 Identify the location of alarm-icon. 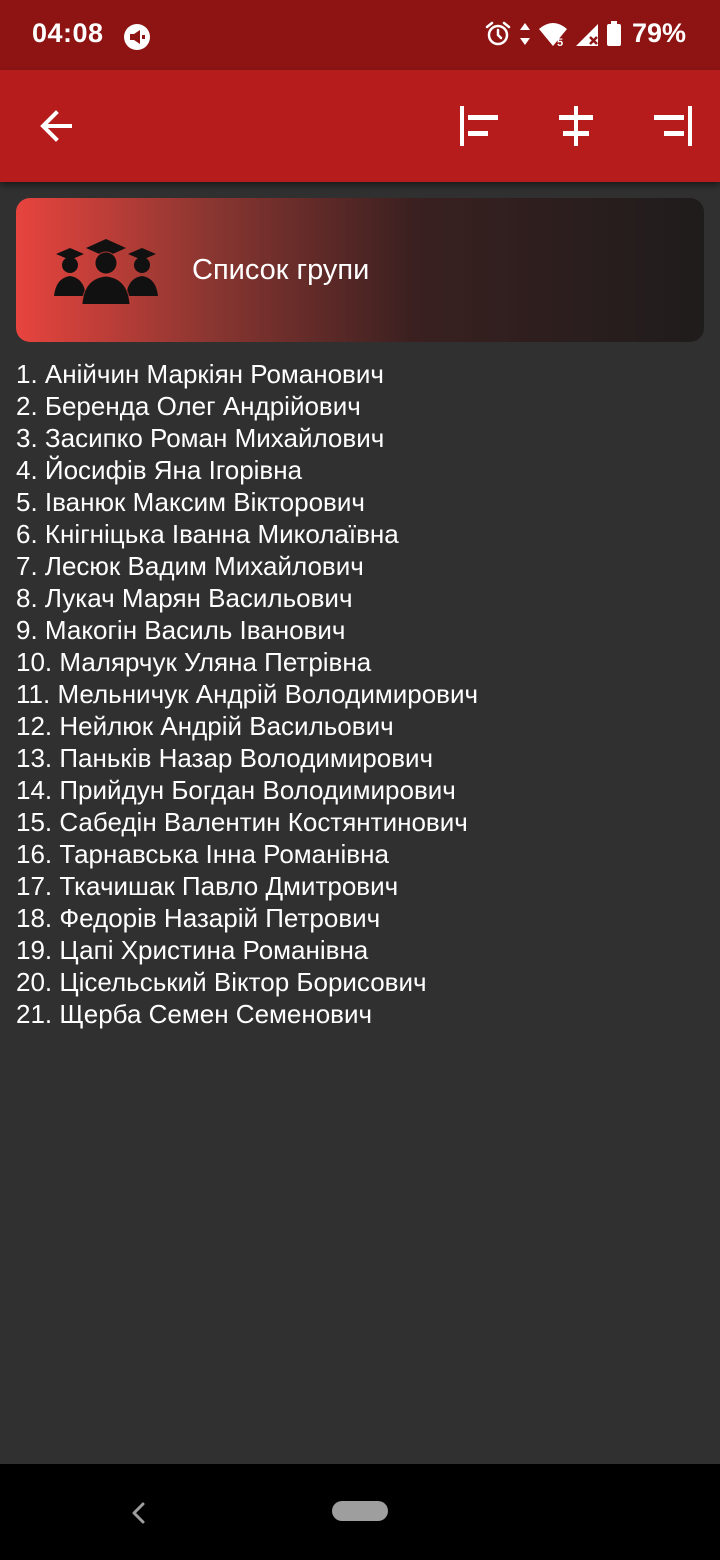
(498, 33).